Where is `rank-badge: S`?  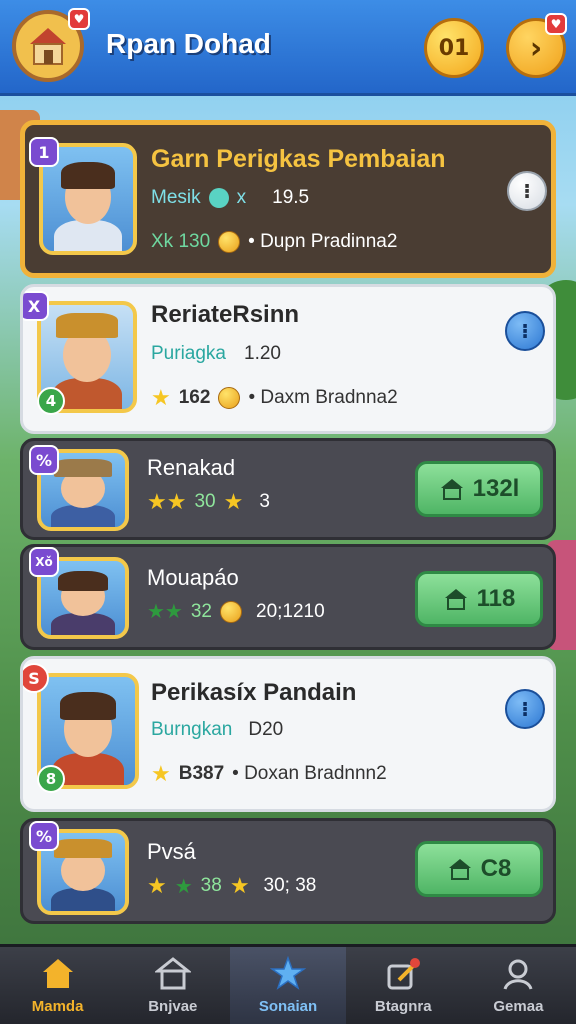 rank-badge: S is located at coordinates (36, 678).